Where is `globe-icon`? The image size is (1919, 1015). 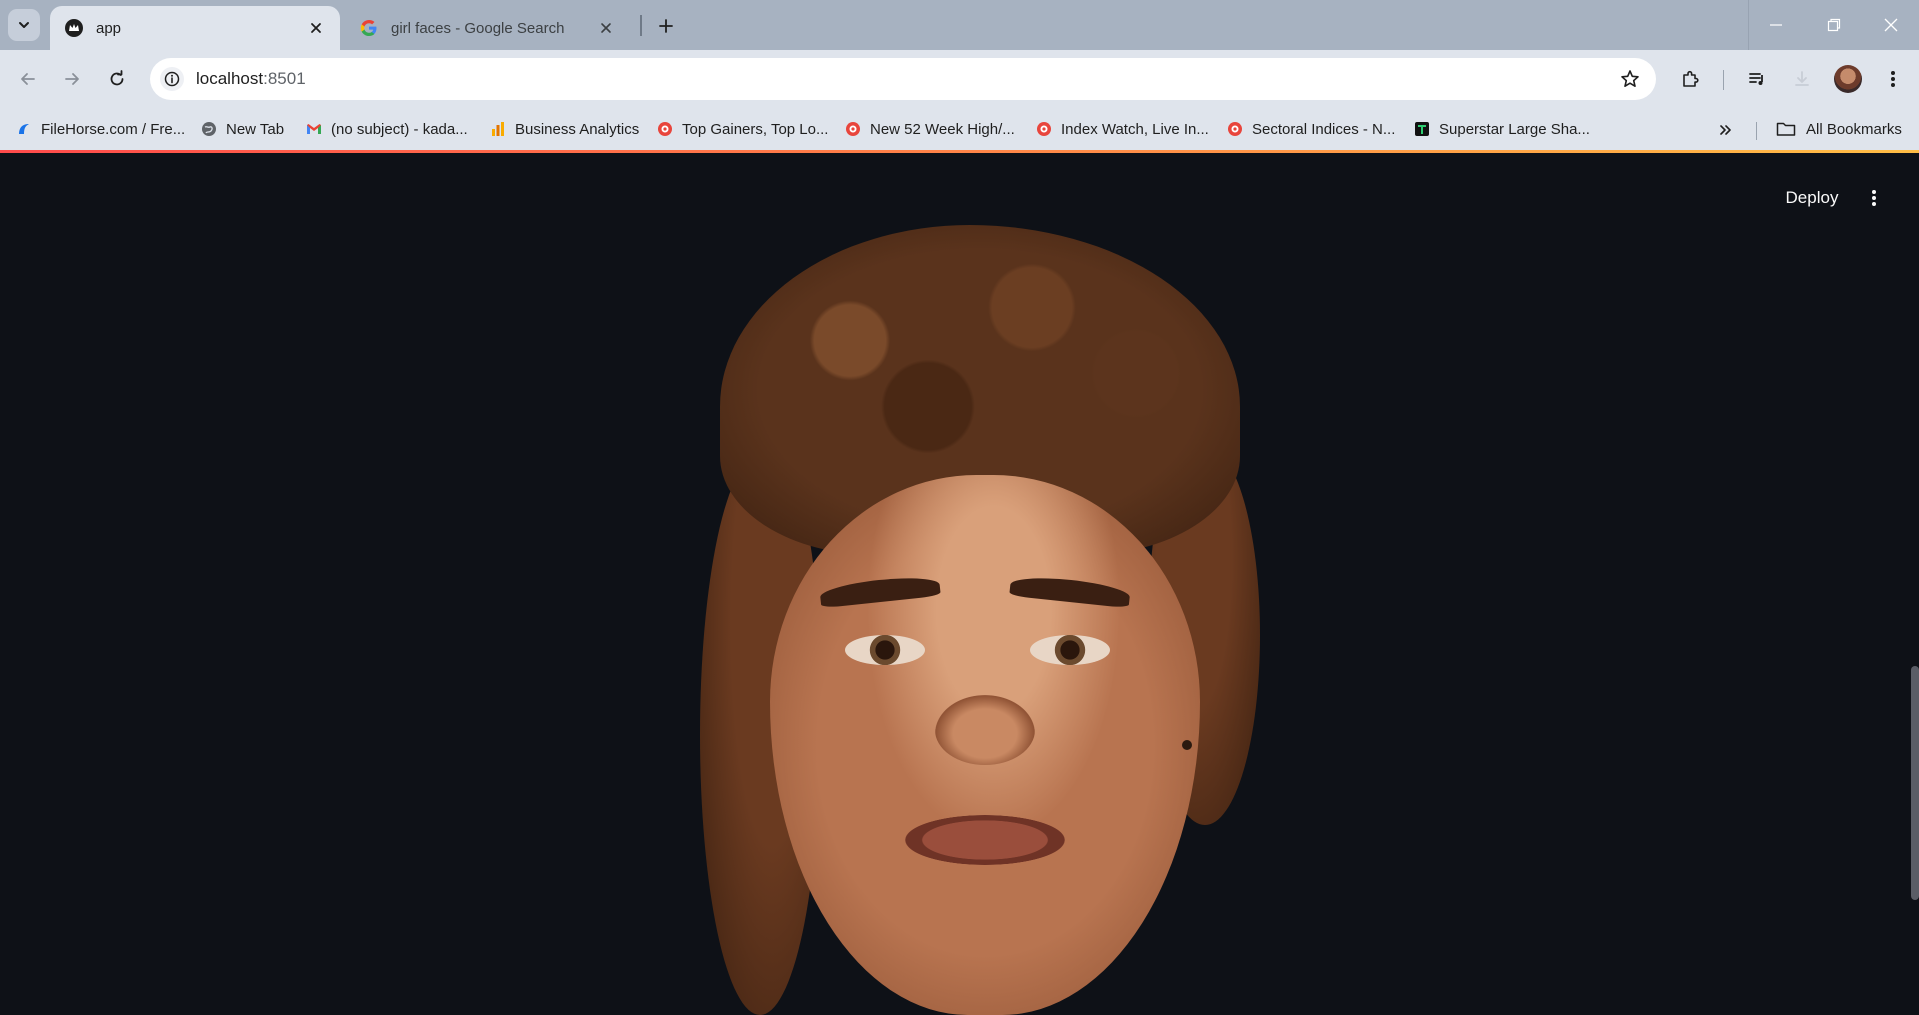
globe-icon is located at coordinates (209, 129).